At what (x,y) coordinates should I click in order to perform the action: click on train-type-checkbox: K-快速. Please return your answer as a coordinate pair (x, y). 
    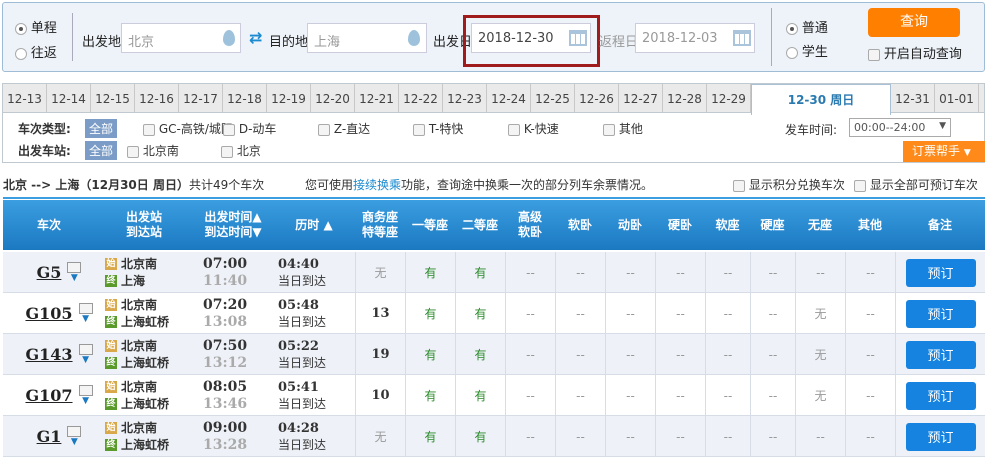
    Looking at the image, I should click on (533, 128).